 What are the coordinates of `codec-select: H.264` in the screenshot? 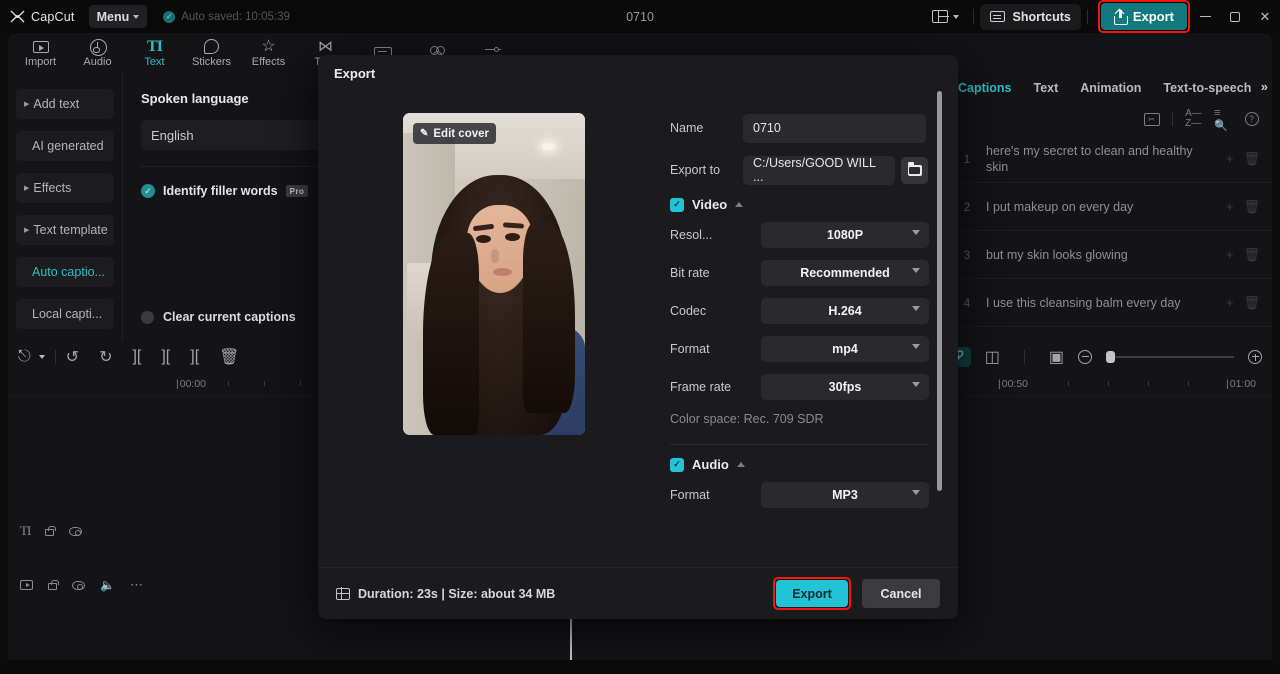 It's located at (845, 311).